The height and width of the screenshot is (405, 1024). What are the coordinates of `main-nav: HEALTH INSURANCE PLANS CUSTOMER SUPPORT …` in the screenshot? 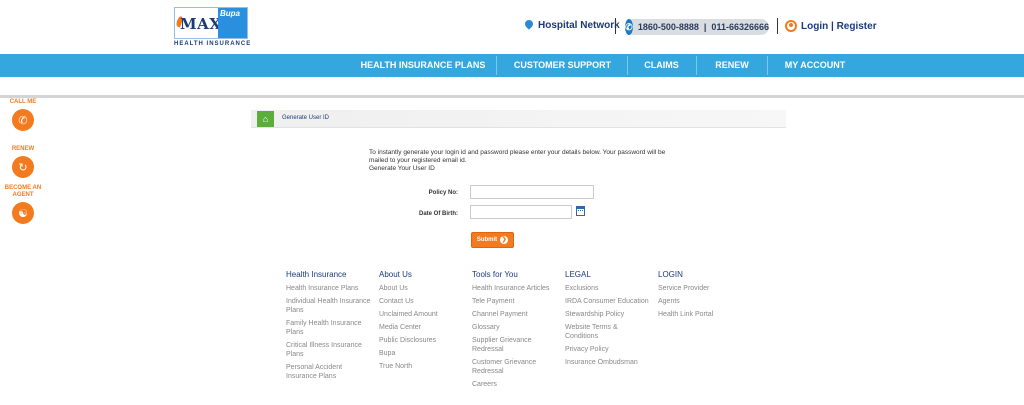 It's located at (512, 65).